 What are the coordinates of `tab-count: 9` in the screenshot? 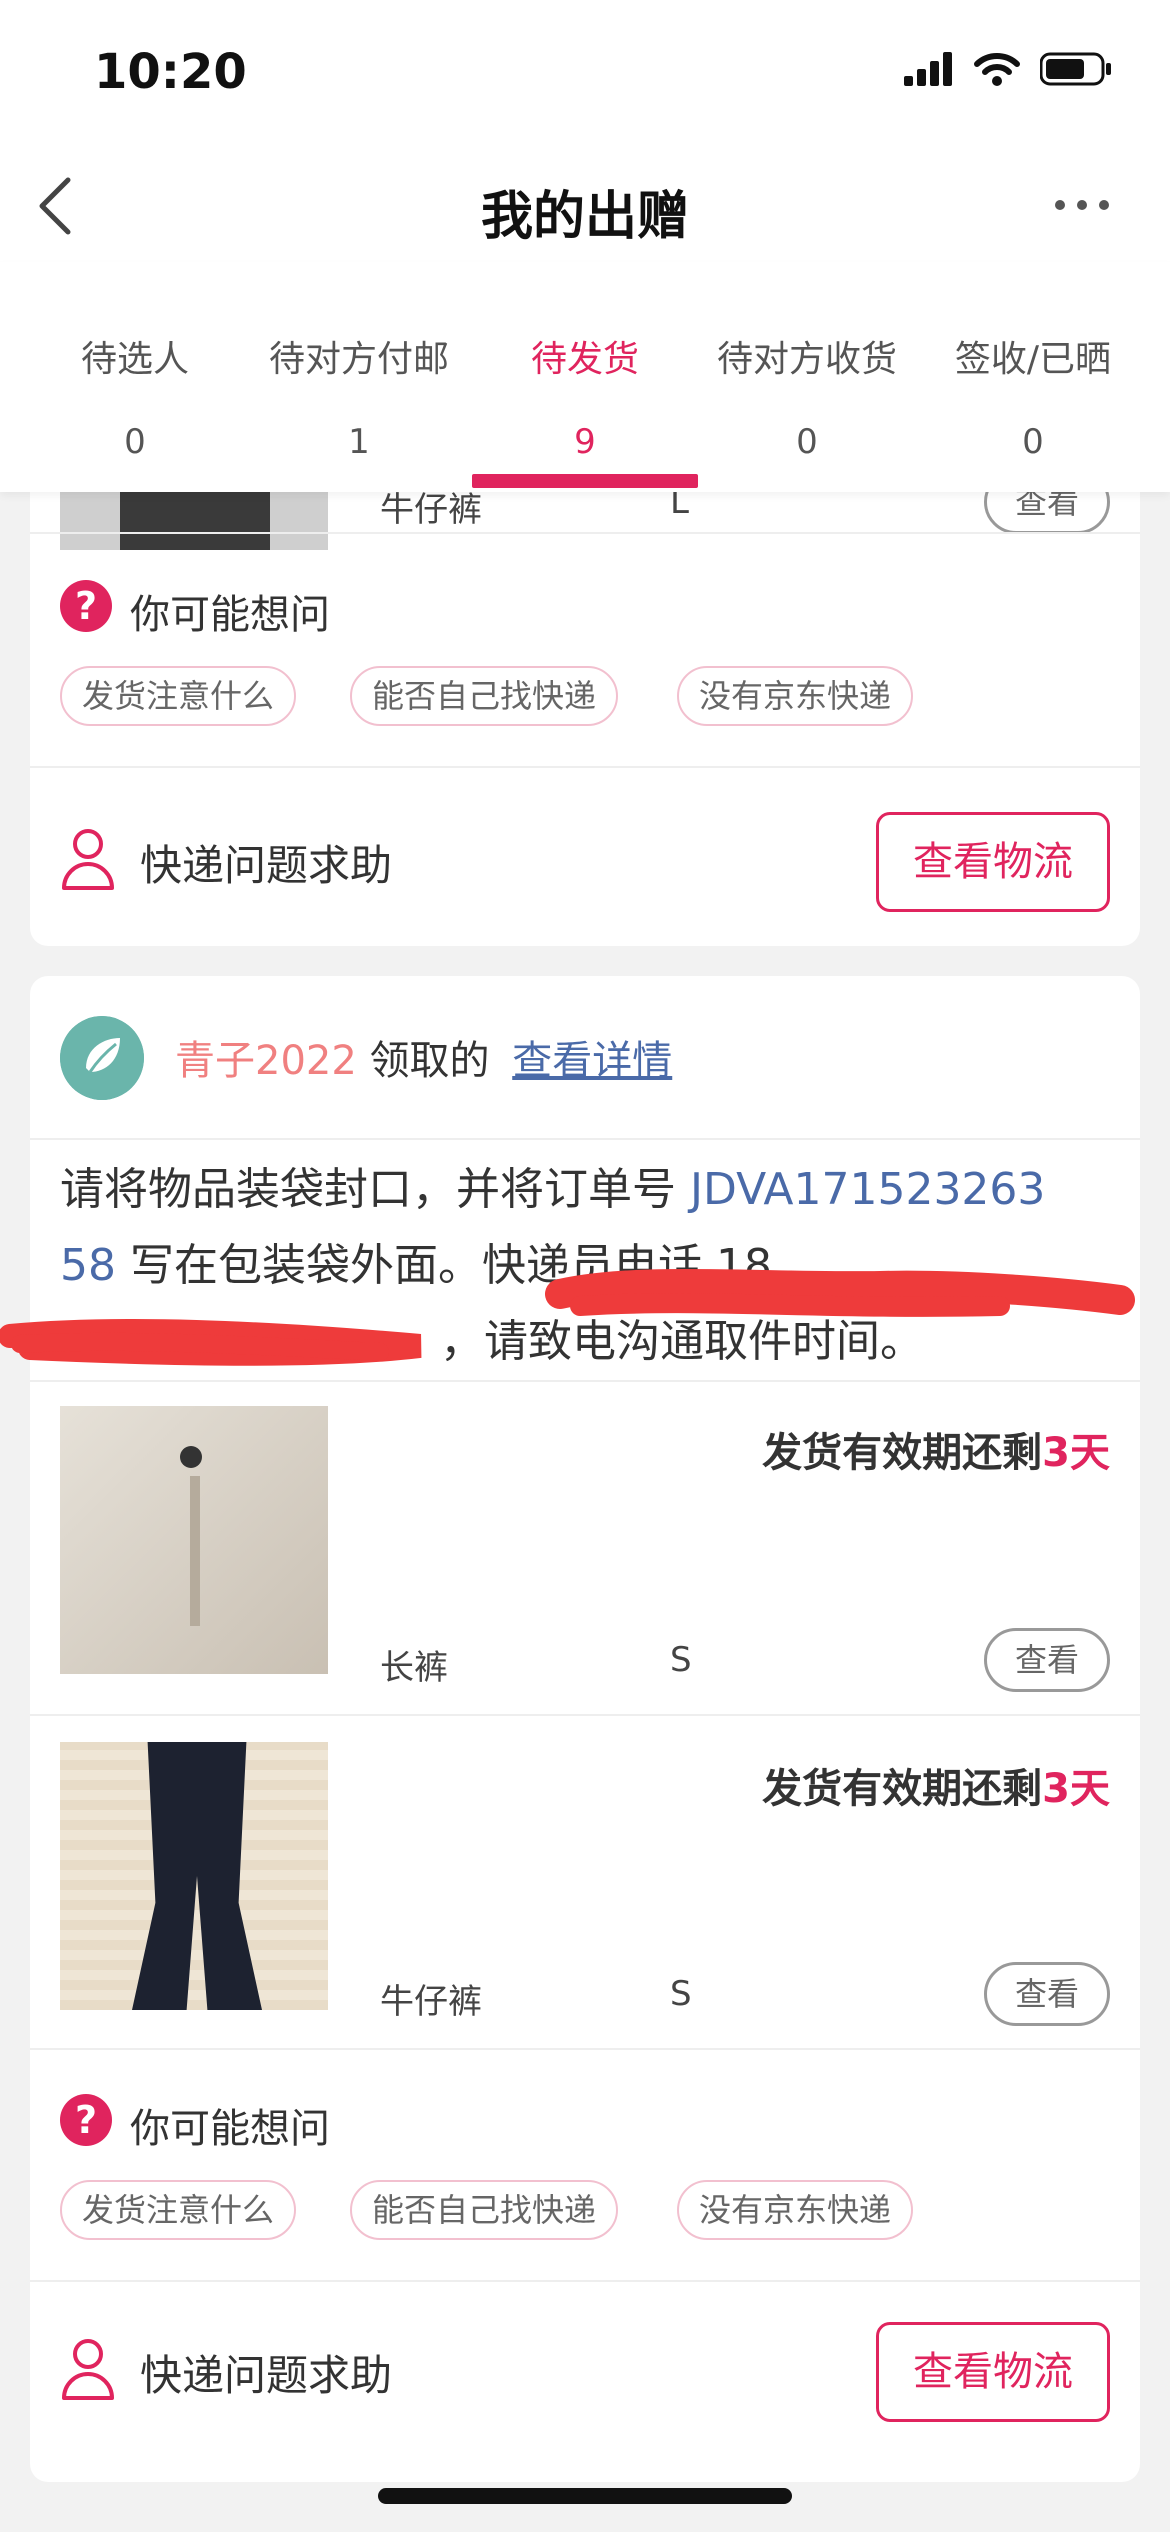 It's located at (585, 442).